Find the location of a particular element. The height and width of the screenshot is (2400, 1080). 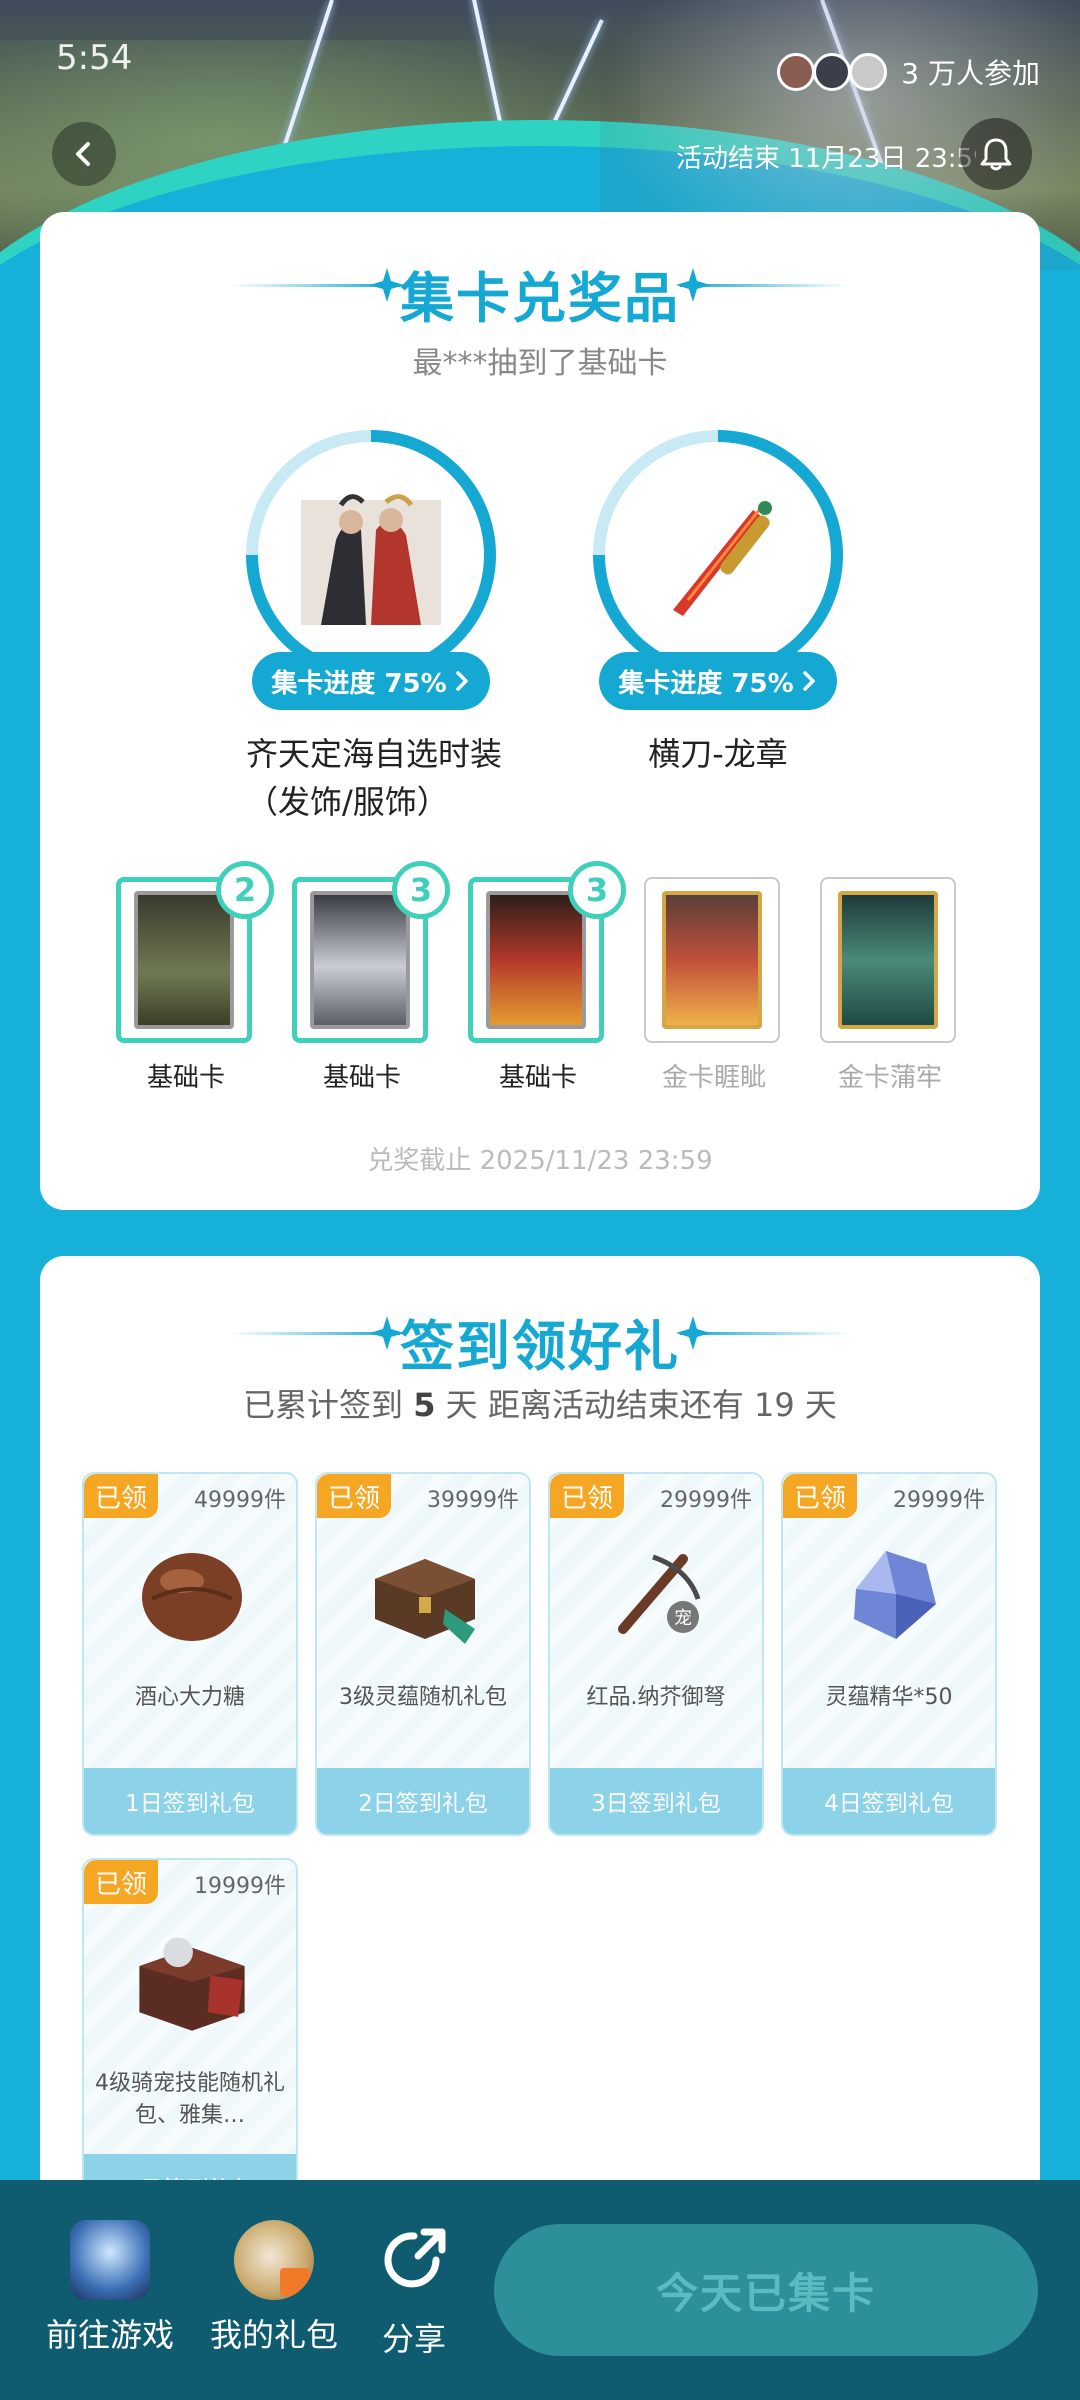

prize-item: 集卡进度 75% 横刀-龙章 is located at coordinates (693, 601).